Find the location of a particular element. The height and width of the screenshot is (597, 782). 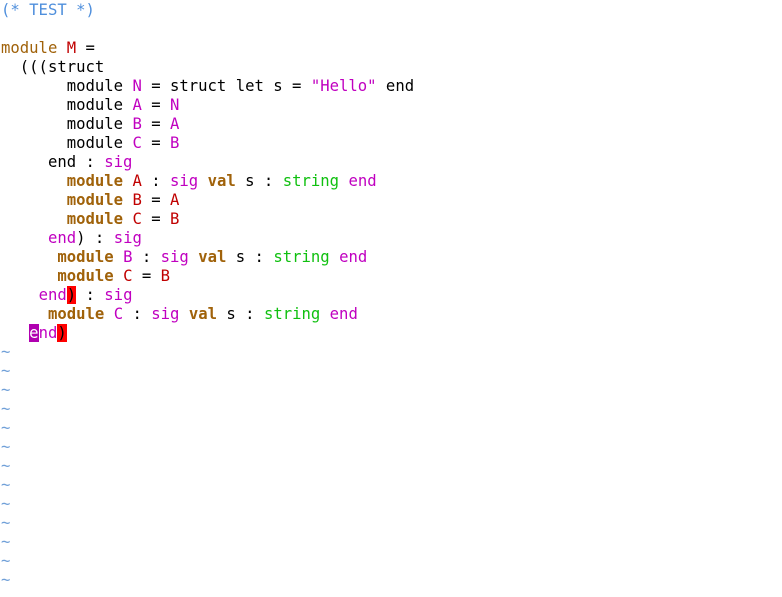

code-line: module C : sig val s : string end is located at coordinates (179, 314).